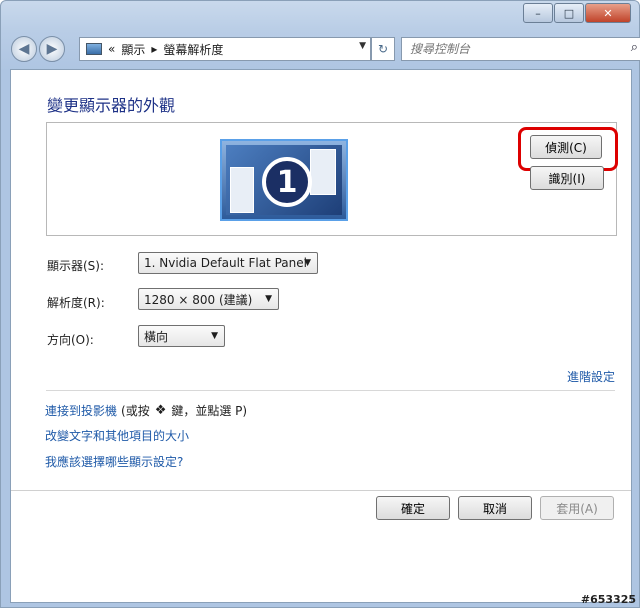  I want to click on display-value: 1. Nvidia Default Flat Panel, so click(225, 263).